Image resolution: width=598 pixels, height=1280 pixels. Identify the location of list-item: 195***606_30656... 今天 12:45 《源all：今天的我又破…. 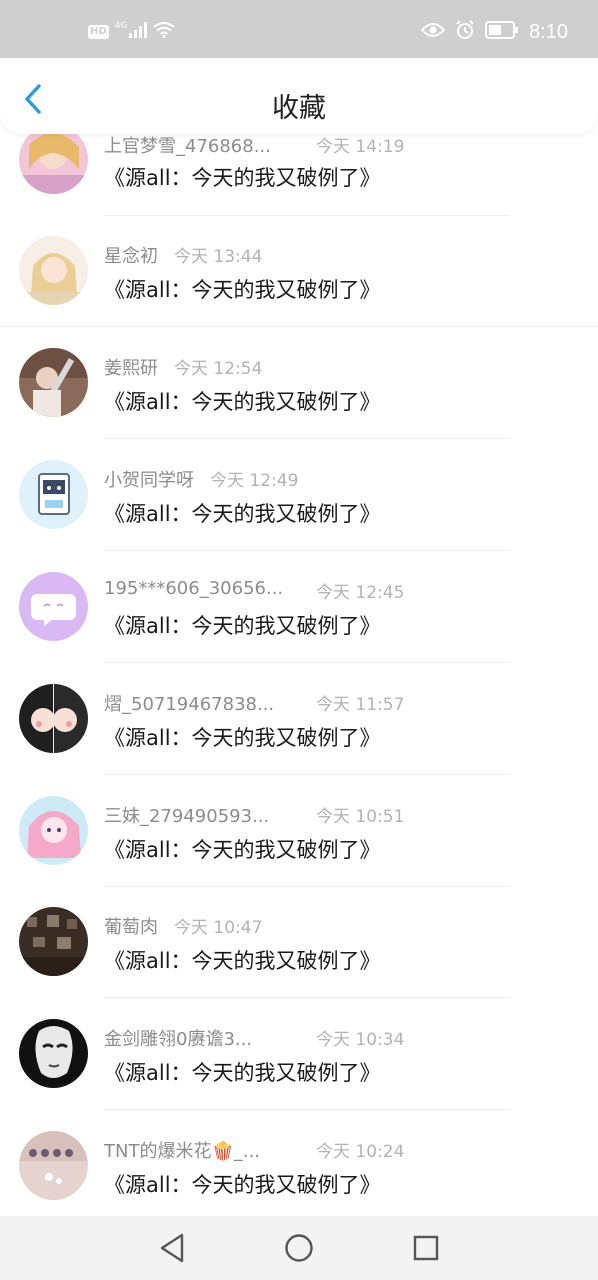
(299, 631).